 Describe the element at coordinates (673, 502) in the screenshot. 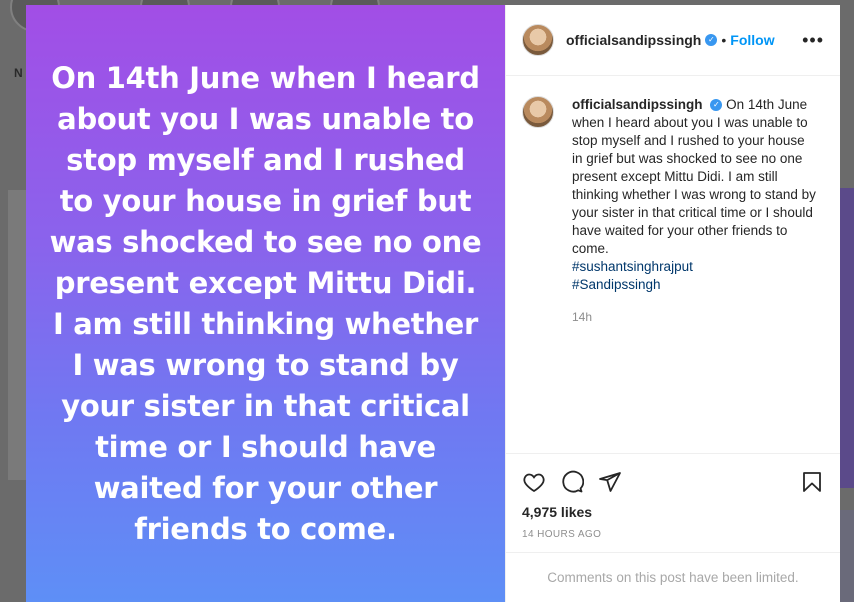

I see `action-bar: 4,975 likes 14 HOURS AGO` at that location.